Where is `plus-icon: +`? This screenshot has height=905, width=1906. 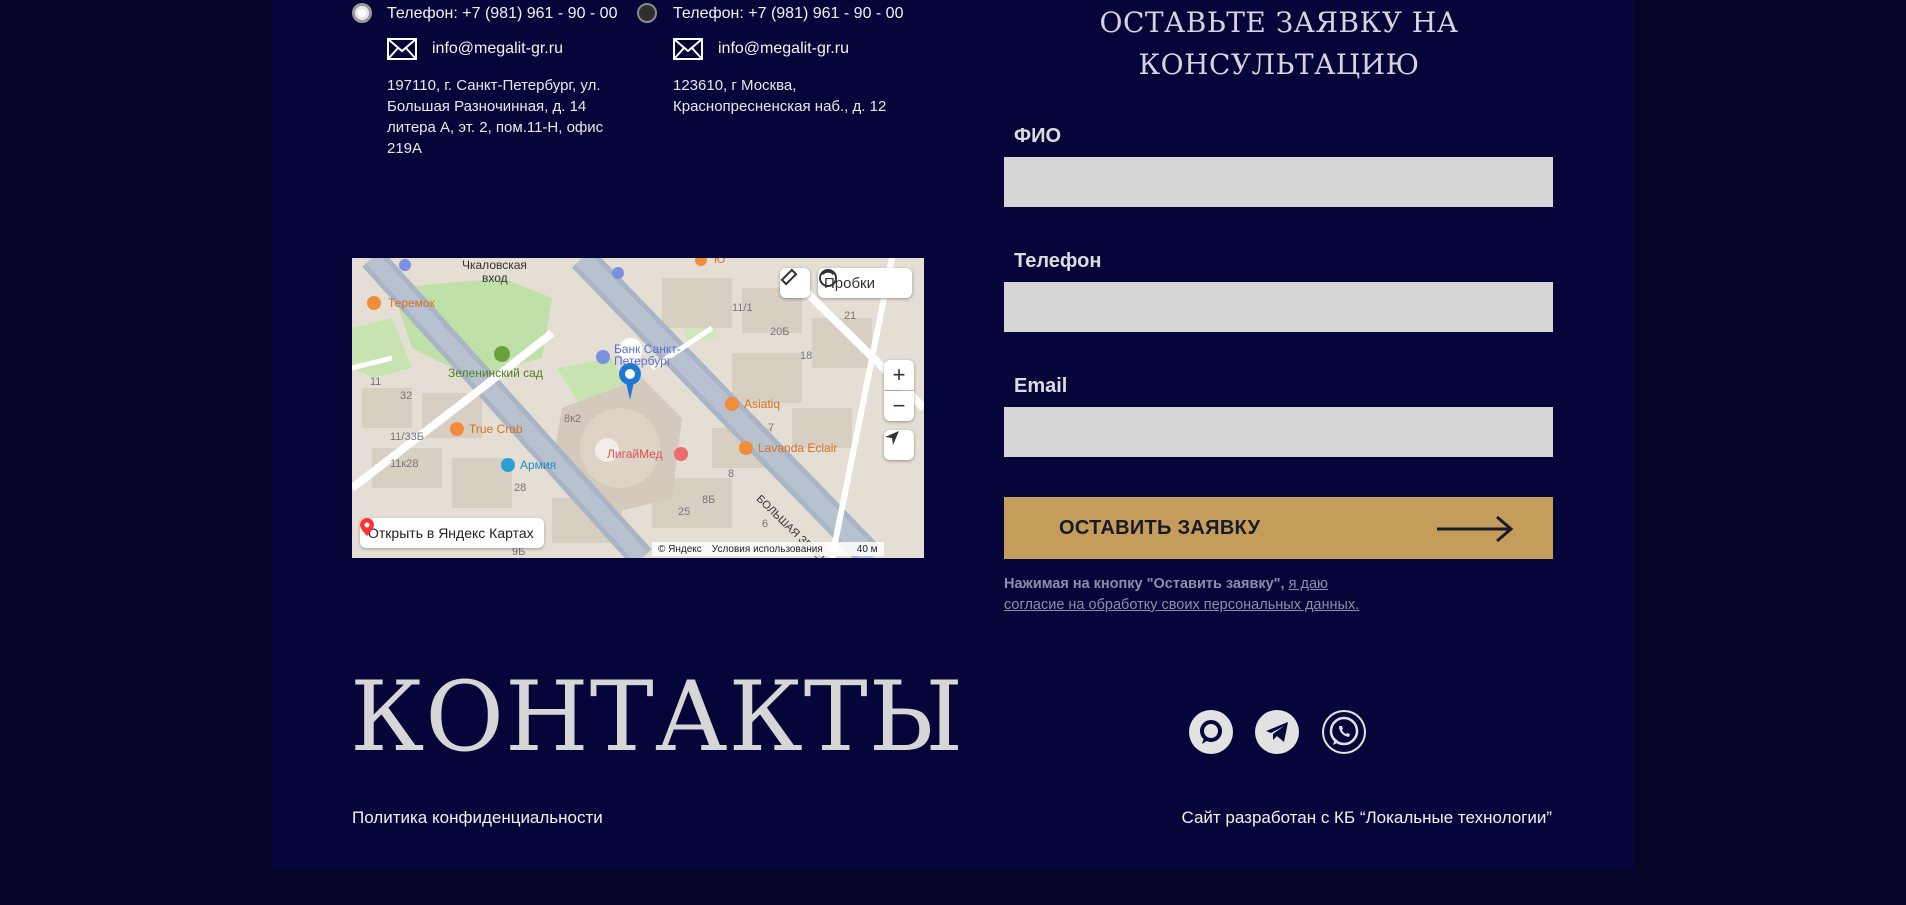 plus-icon: + is located at coordinates (899, 374).